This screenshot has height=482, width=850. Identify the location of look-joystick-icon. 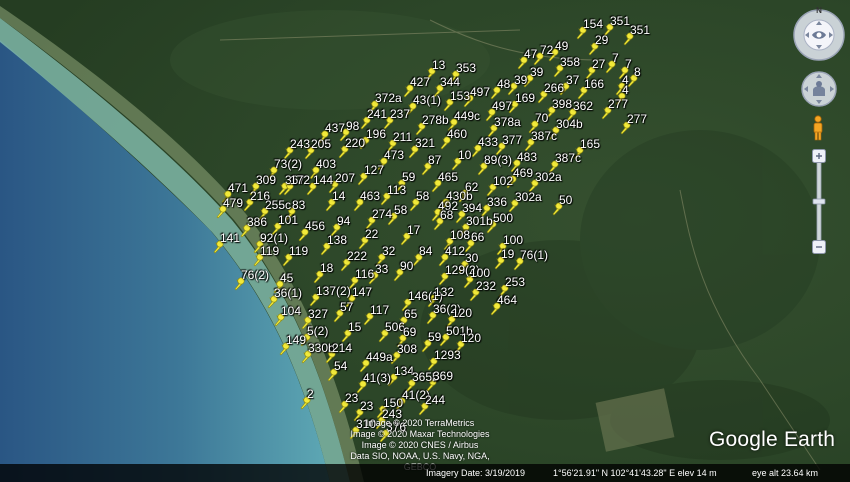
(819, 89).